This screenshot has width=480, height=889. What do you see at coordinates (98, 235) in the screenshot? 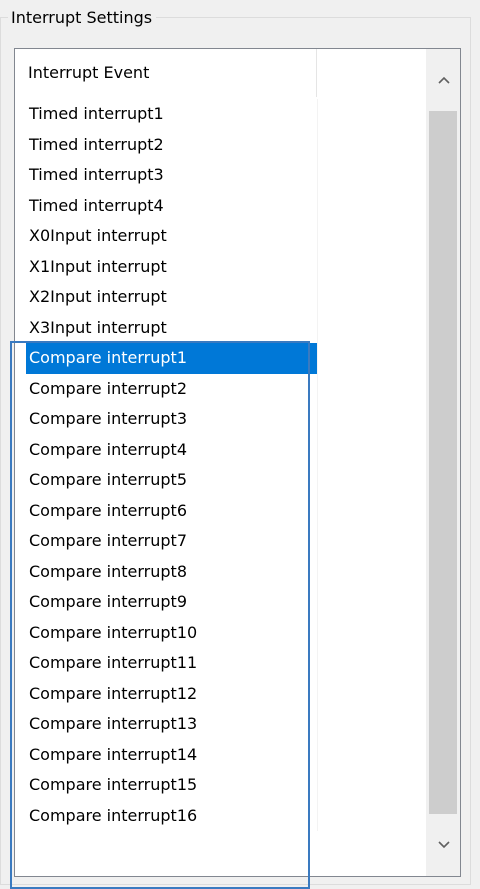
I see `list-item-label: X0Input interrupt` at bounding box center [98, 235].